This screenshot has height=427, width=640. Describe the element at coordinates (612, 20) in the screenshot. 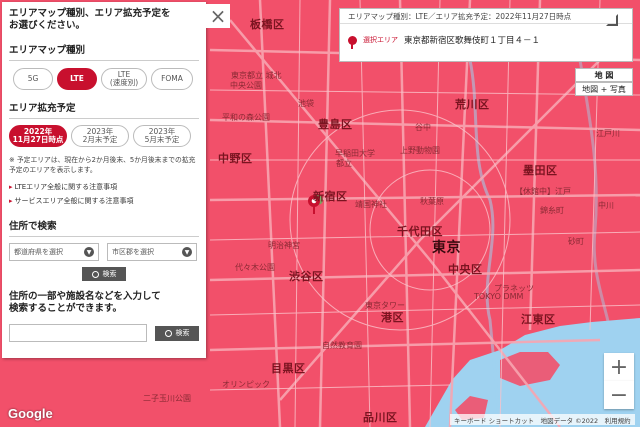

I see `fullscreen-icon` at that location.